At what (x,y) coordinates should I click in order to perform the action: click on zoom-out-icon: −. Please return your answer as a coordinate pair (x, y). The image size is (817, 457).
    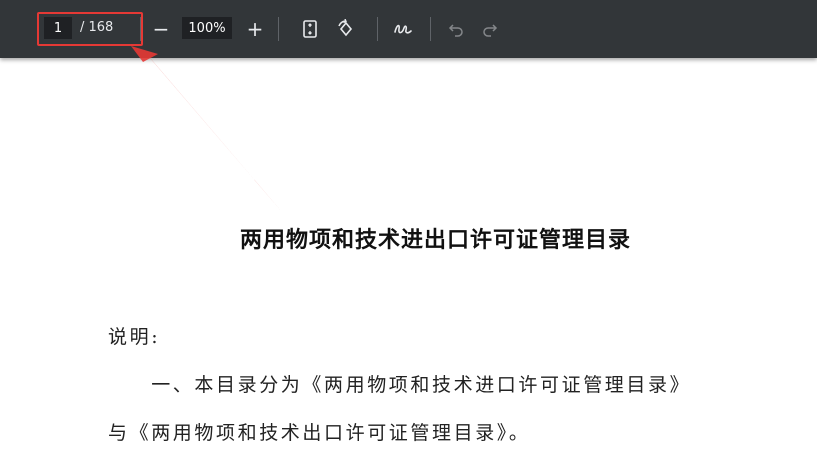
    Looking at the image, I should click on (161, 29).